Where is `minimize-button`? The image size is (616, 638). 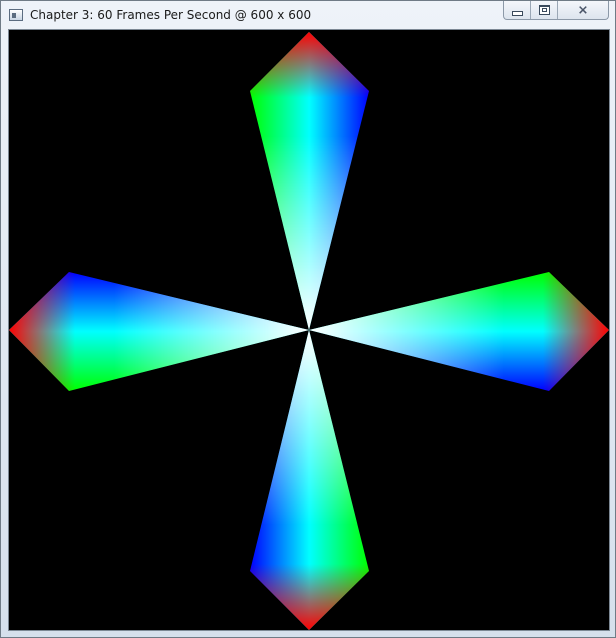
minimize-button is located at coordinates (517, 10).